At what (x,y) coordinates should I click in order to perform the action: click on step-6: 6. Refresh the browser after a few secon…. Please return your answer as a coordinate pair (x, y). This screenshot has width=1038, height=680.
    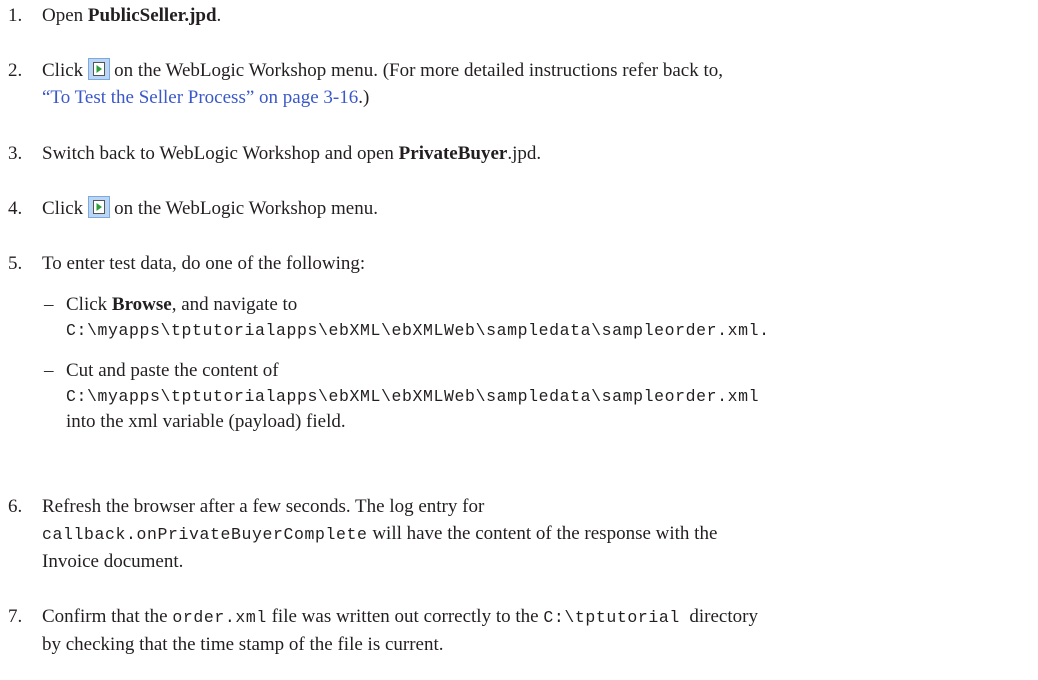
    Looking at the image, I should click on (518, 534).